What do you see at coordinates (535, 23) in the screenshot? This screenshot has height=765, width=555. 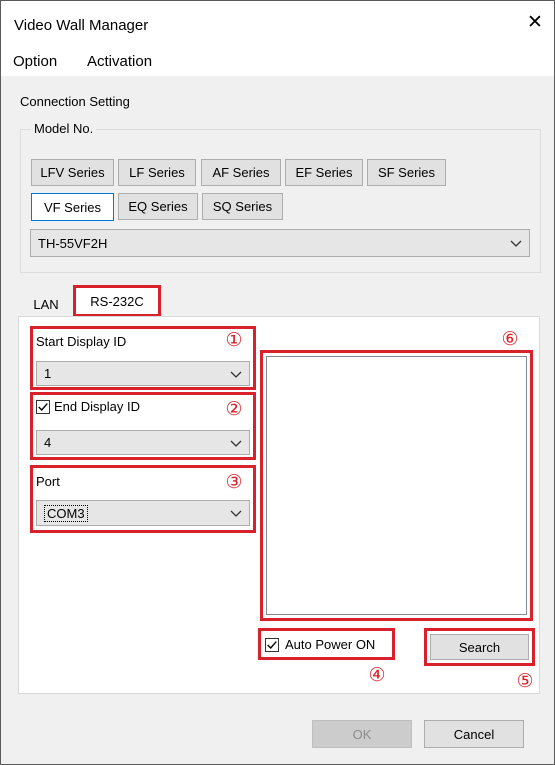 I see `close-icon: ✕` at bounding box center [535, 23].